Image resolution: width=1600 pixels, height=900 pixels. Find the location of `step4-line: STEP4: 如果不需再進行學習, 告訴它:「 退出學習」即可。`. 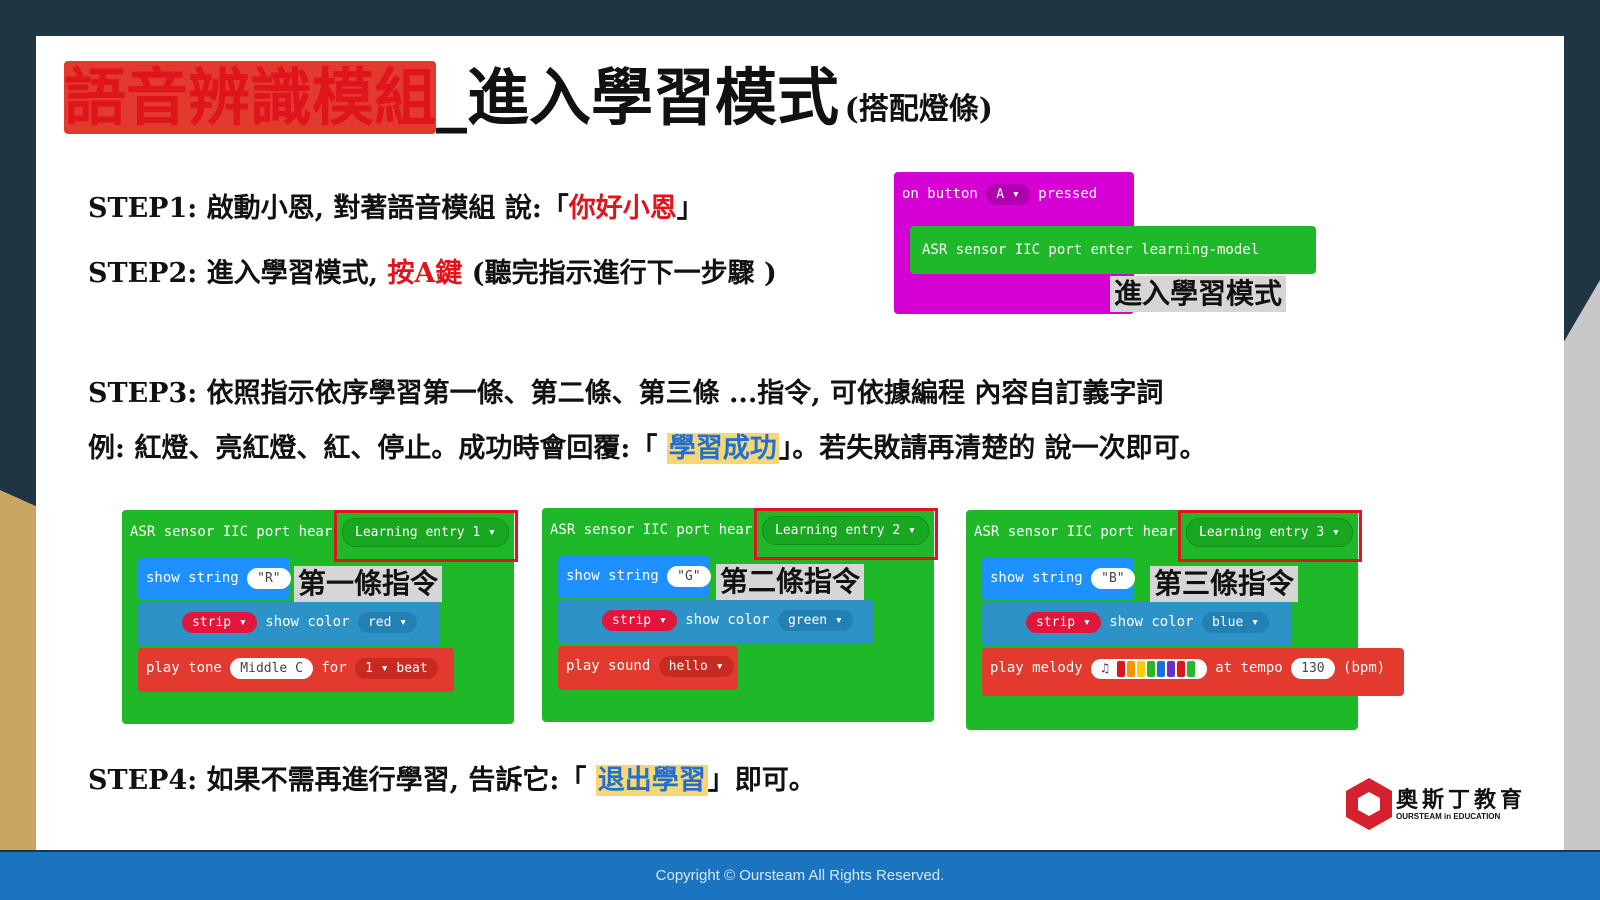

step4-line: STEP4: 如果不需再進行學習, 告訴它:「 退出學習」即可。 is located at coordinates (452, 777).